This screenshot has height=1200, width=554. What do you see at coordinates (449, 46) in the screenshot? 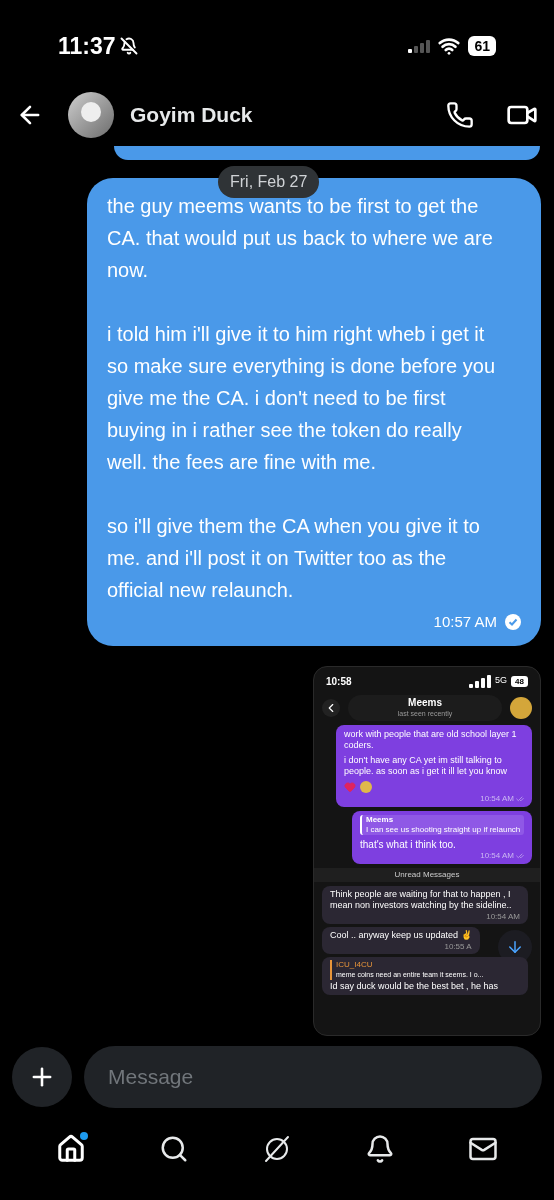
I see `wifi-icon` at bounding box center [449, 46].